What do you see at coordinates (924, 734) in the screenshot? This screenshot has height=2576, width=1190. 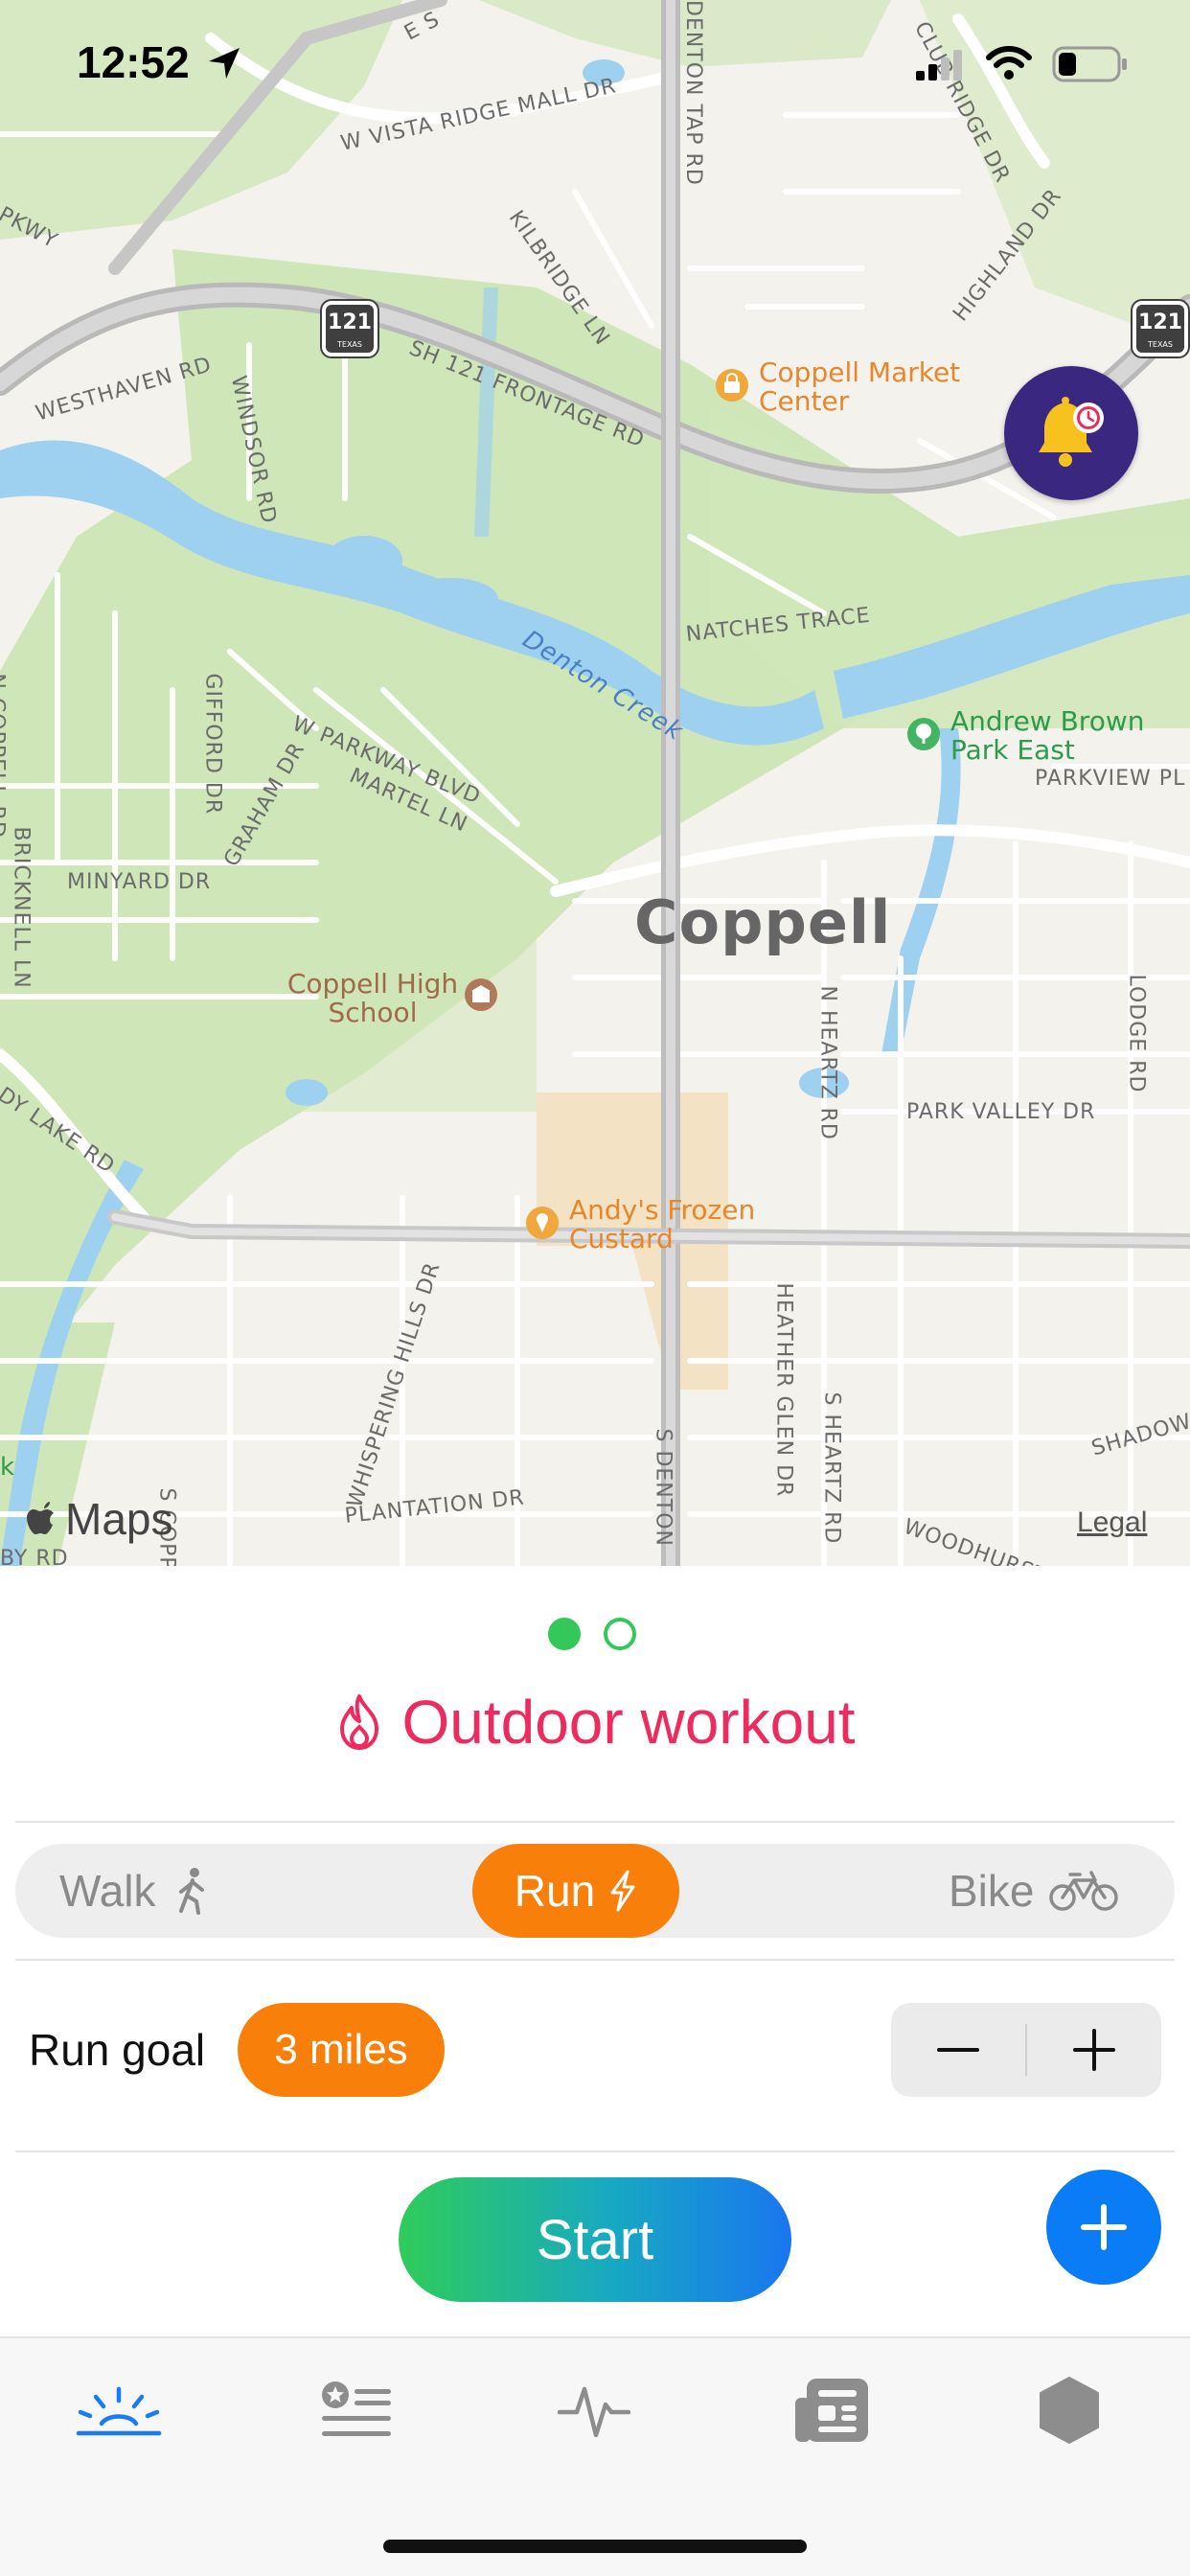 I see `tree-icon` at bounding box center [924, 734].